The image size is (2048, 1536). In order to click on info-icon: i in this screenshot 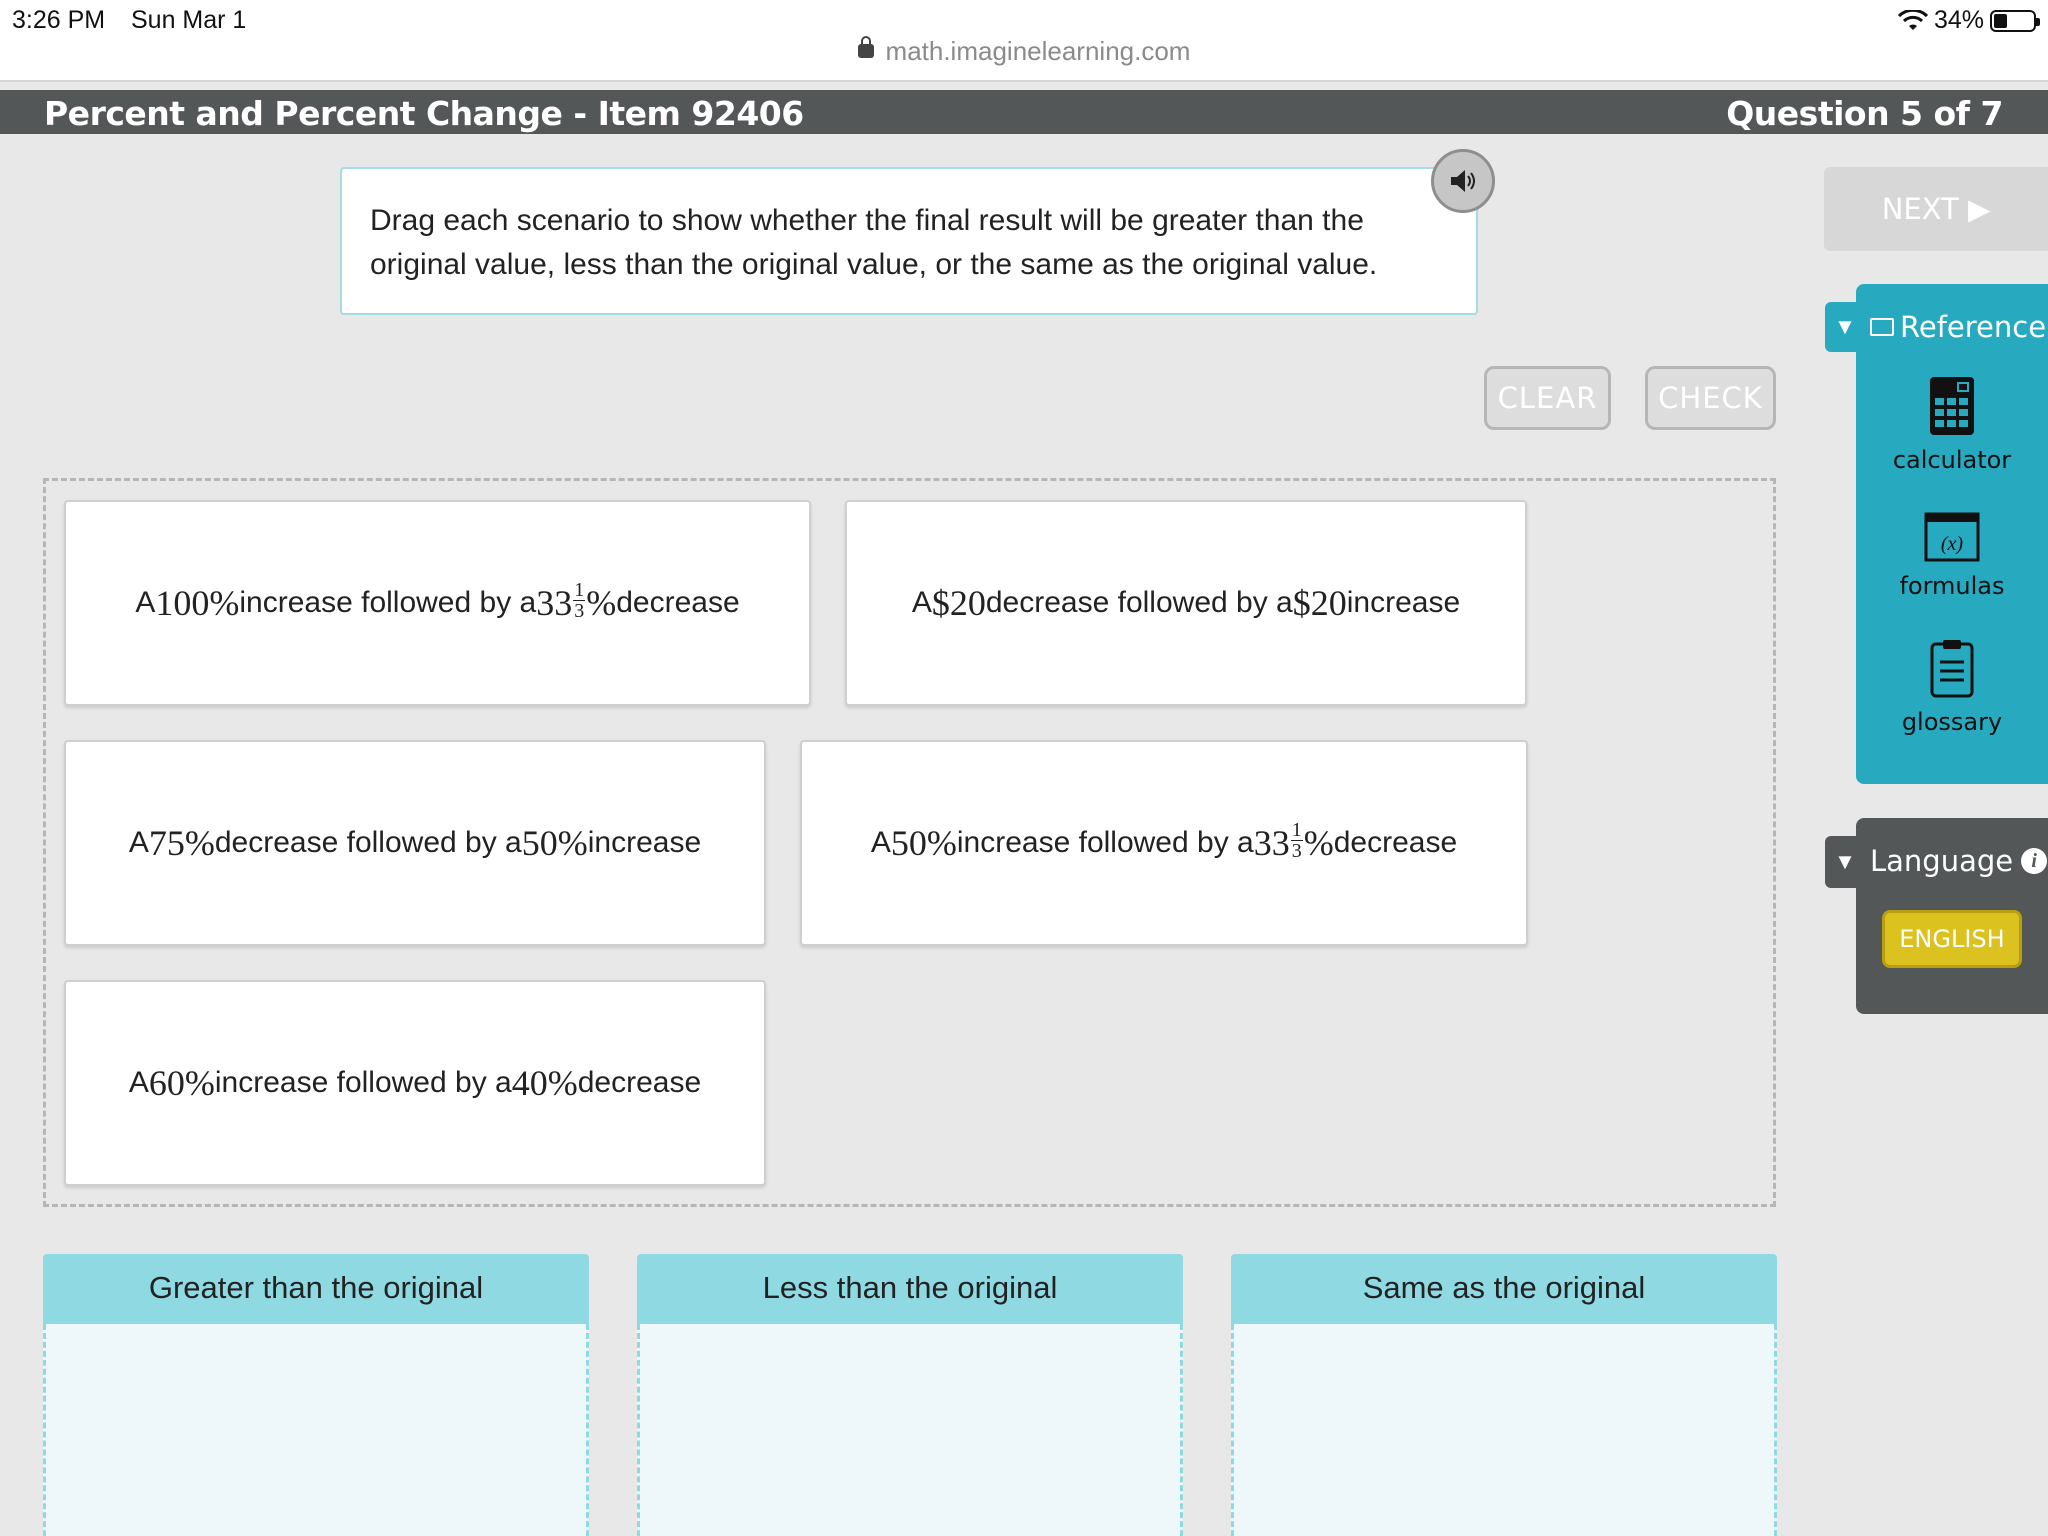, I will do `click(2034, 861)`.